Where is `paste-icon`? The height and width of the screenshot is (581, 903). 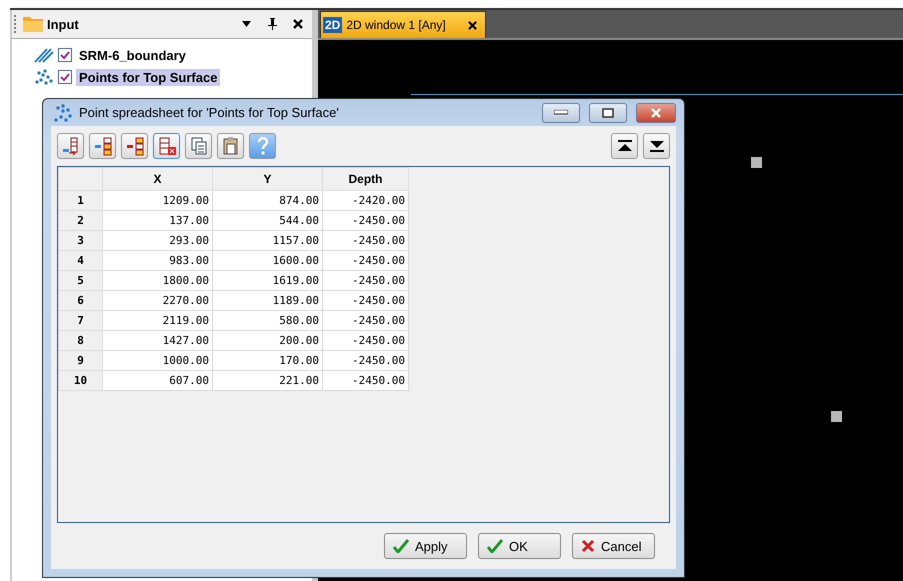 paste-icon is located at coordinates (230, 146).